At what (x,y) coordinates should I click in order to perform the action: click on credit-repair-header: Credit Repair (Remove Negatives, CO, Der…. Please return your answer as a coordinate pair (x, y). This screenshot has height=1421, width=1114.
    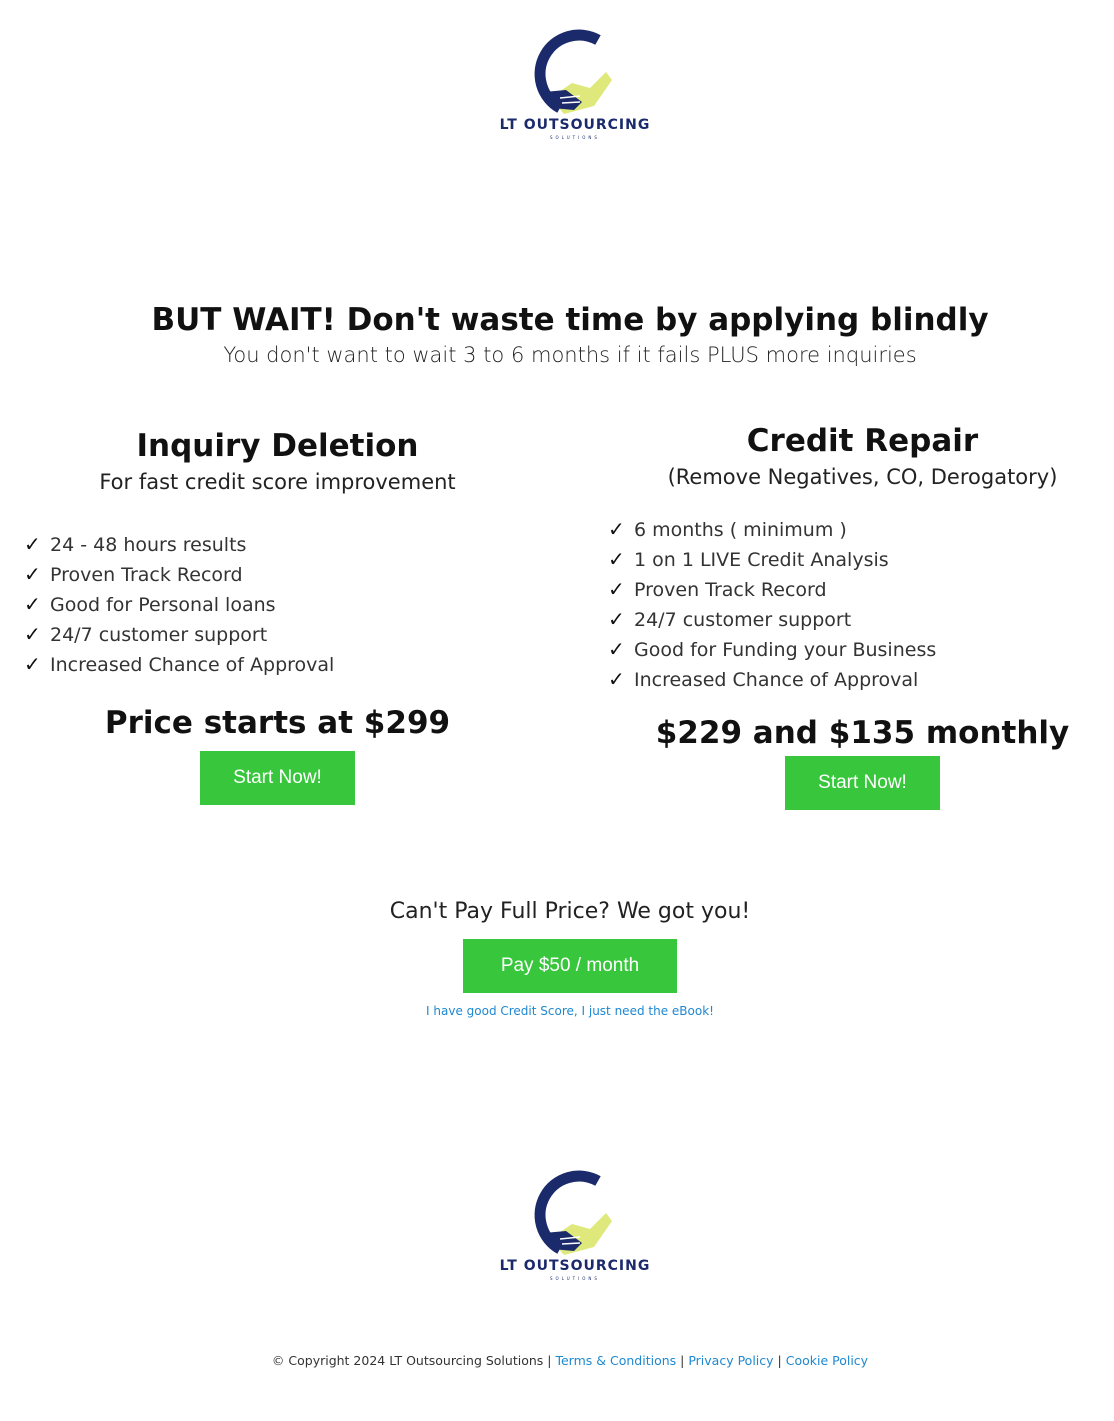
    Looking at the image, I should click on (862, 456).